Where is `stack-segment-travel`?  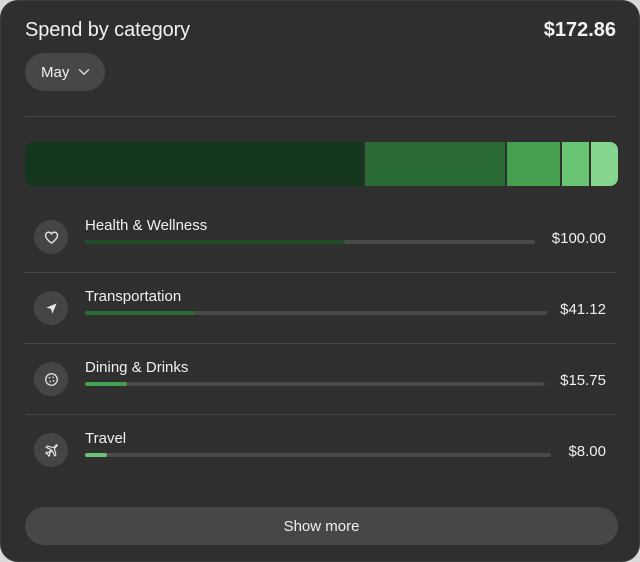
stack-segment-travel is located at coordinates (575, 164).